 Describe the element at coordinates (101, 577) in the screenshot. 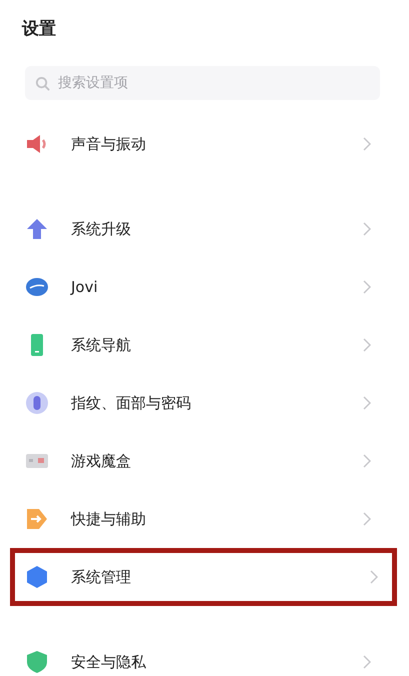

I see `item-label: 系统管理` at that location.